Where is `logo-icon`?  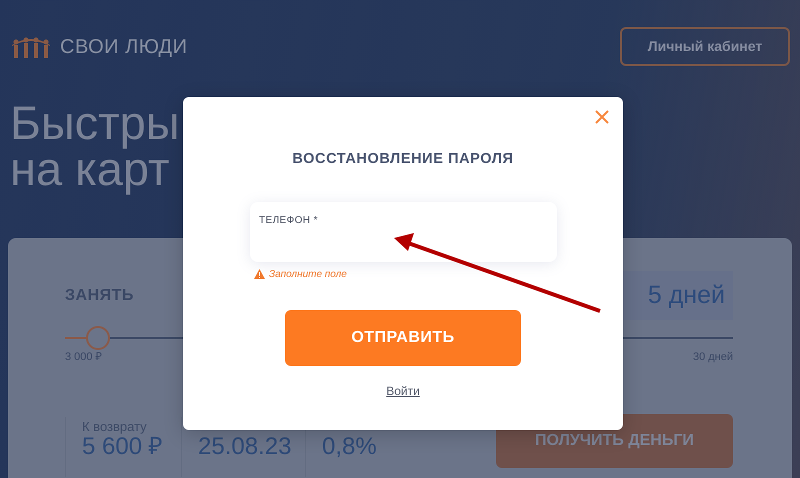 logo-icon is located at coordinates (31, 47).